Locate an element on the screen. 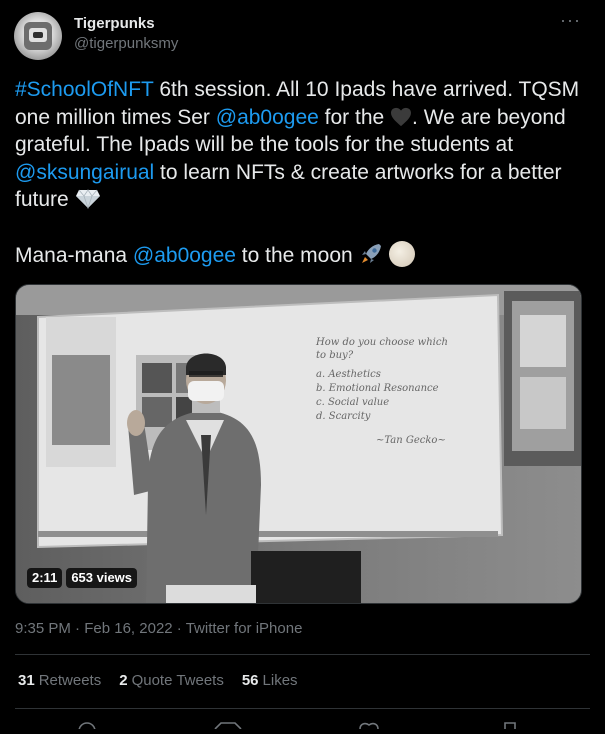 The width and height of the screenshot is (605, 734). whiteboard-text: b. Emotional Resonance is located at coordinates (377, 388).